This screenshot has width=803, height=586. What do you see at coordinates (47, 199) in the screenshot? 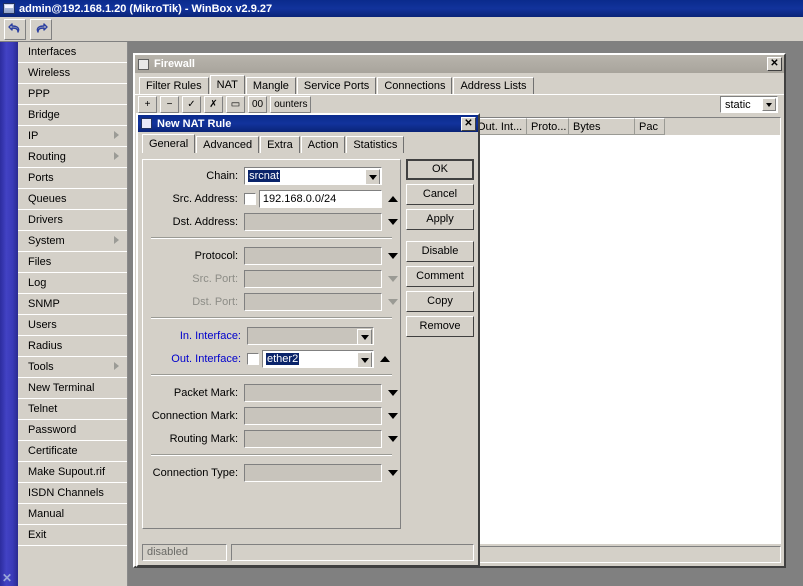
I see `sidebar-item-label: Queues` at bounding box center [47, 199].